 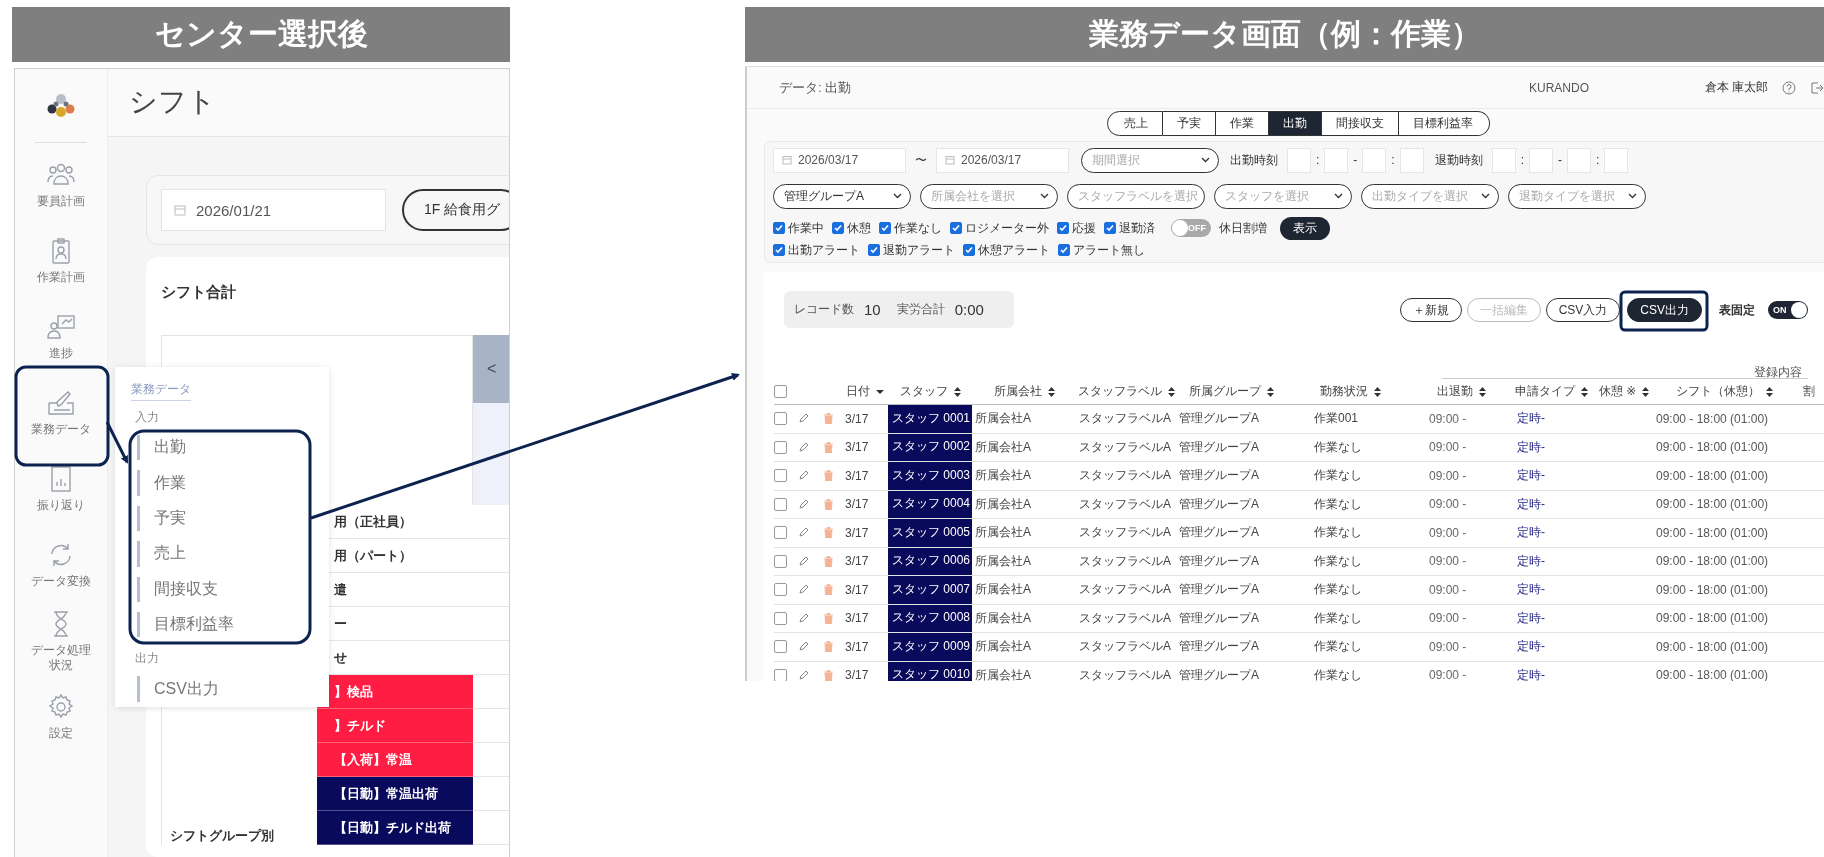 What do you see at coordinates (61, 640) in the screenshot?
I see `nav-item: データ処理状況` at bounding box center [61, 640].